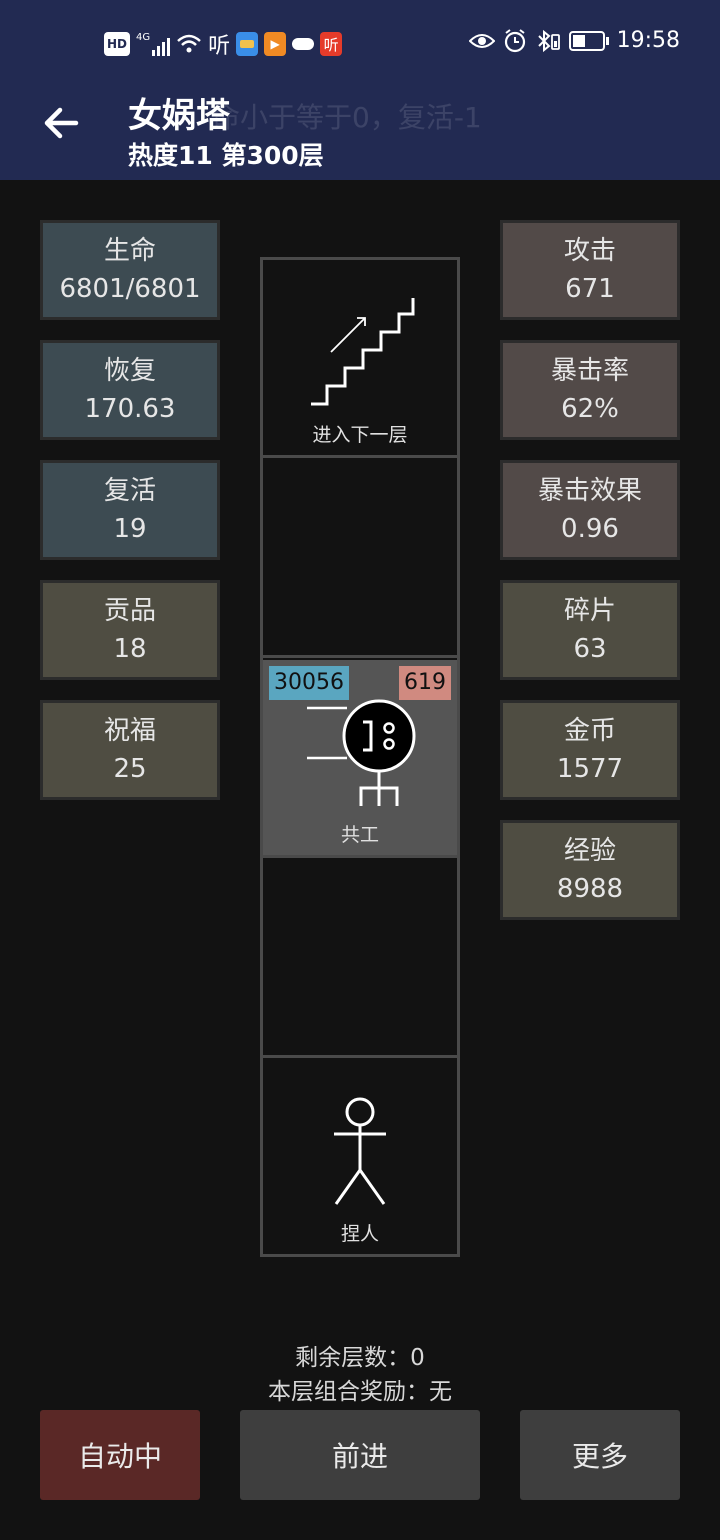  I want to click on listen-app-icon: 听, so click(219, 46).